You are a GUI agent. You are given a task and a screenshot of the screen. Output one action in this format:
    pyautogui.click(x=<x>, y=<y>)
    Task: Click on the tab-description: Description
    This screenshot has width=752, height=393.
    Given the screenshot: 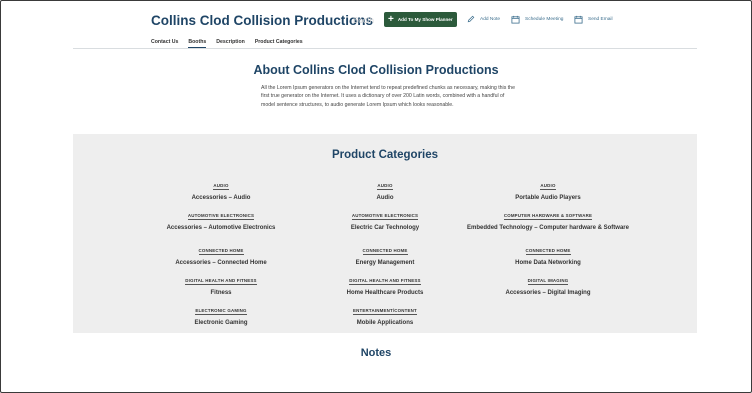 What is the action you would take?
    pyautogui.click(x=230, y=43)
    